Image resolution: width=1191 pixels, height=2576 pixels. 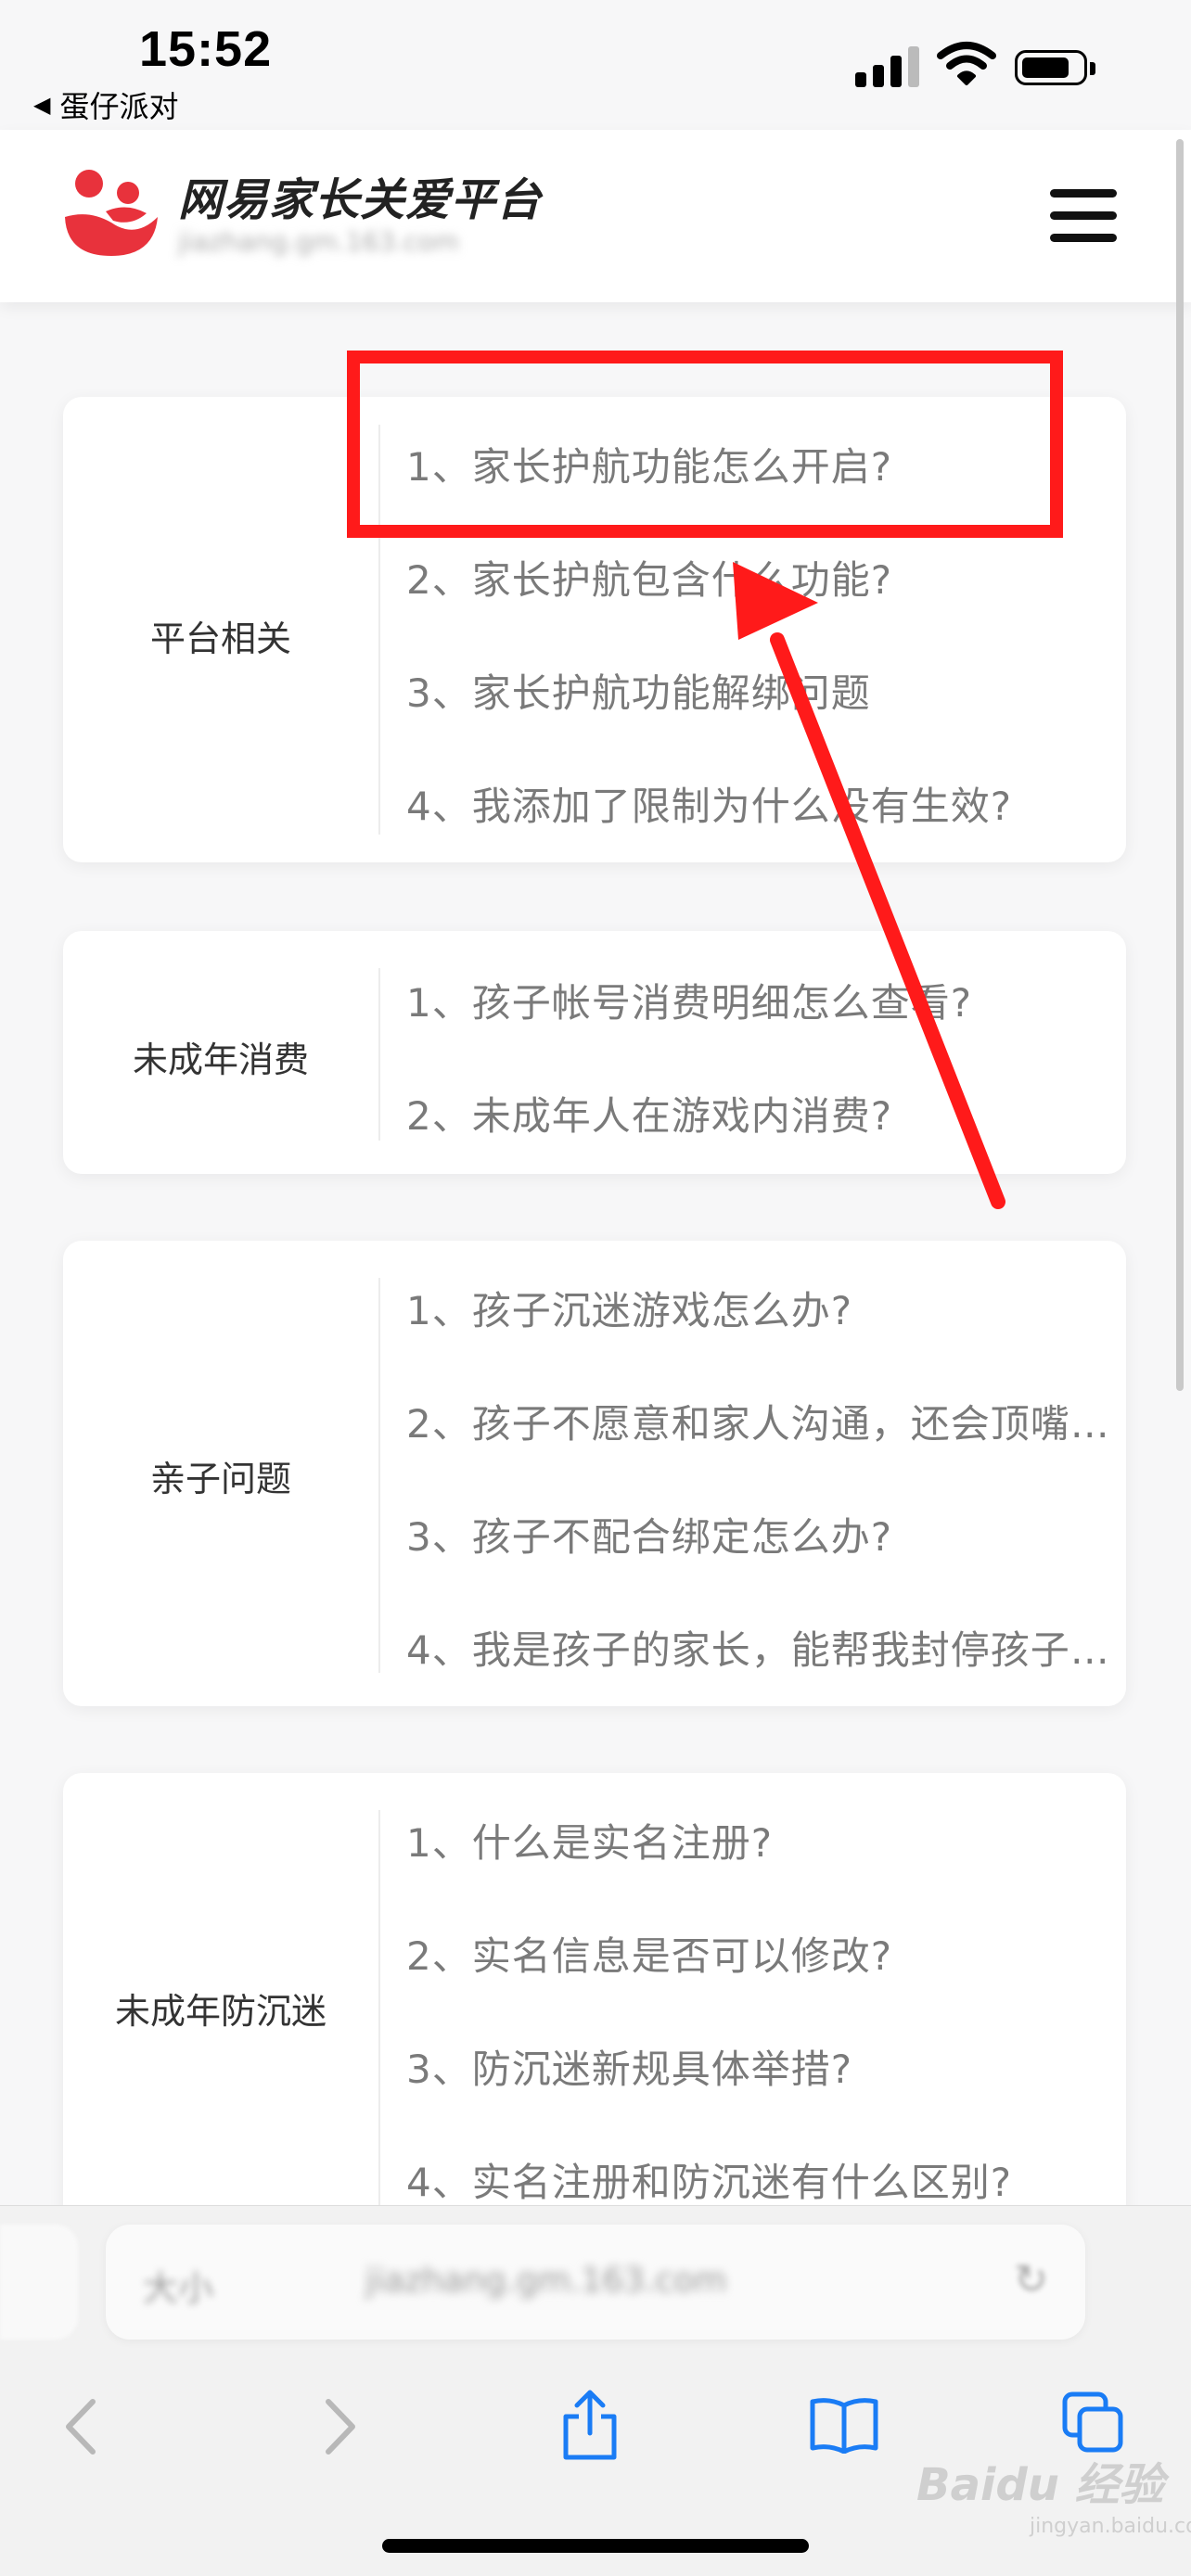 What do you see at coordinates (595, 2546) in the screenshot?
I see `home-indicator` at bounding box center [595, 2546].